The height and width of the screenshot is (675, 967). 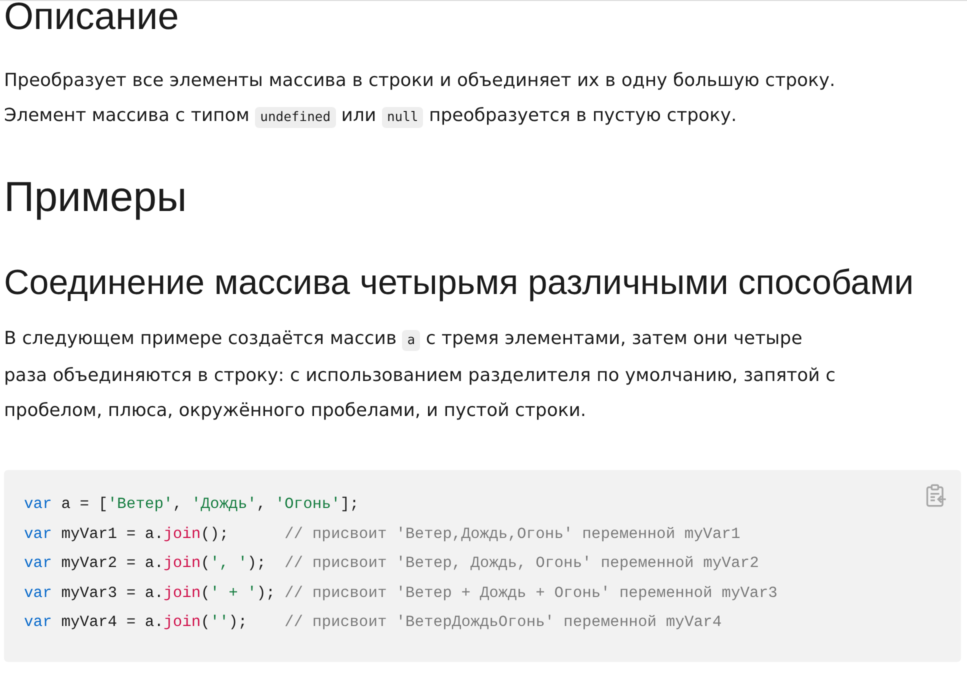 I want to click on code-line: var a = ['Ветер', 'Дождь', 'Огонь'];, so click(x=192, y=504).